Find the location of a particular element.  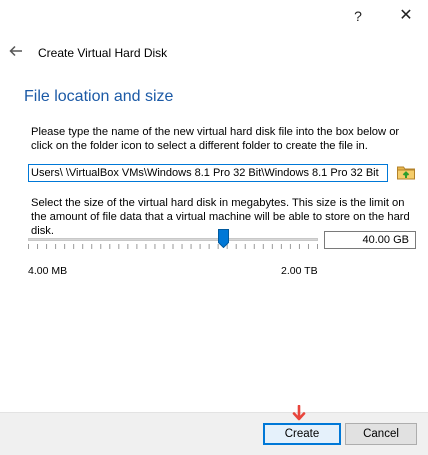

slider-thumb is located at coordinates (223, 238).